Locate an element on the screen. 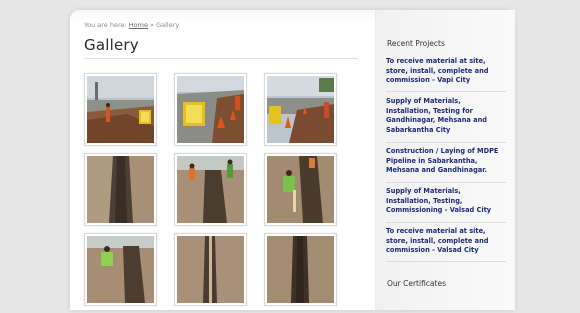  site-photo-deep-trench is located at coordinates (300, 269).